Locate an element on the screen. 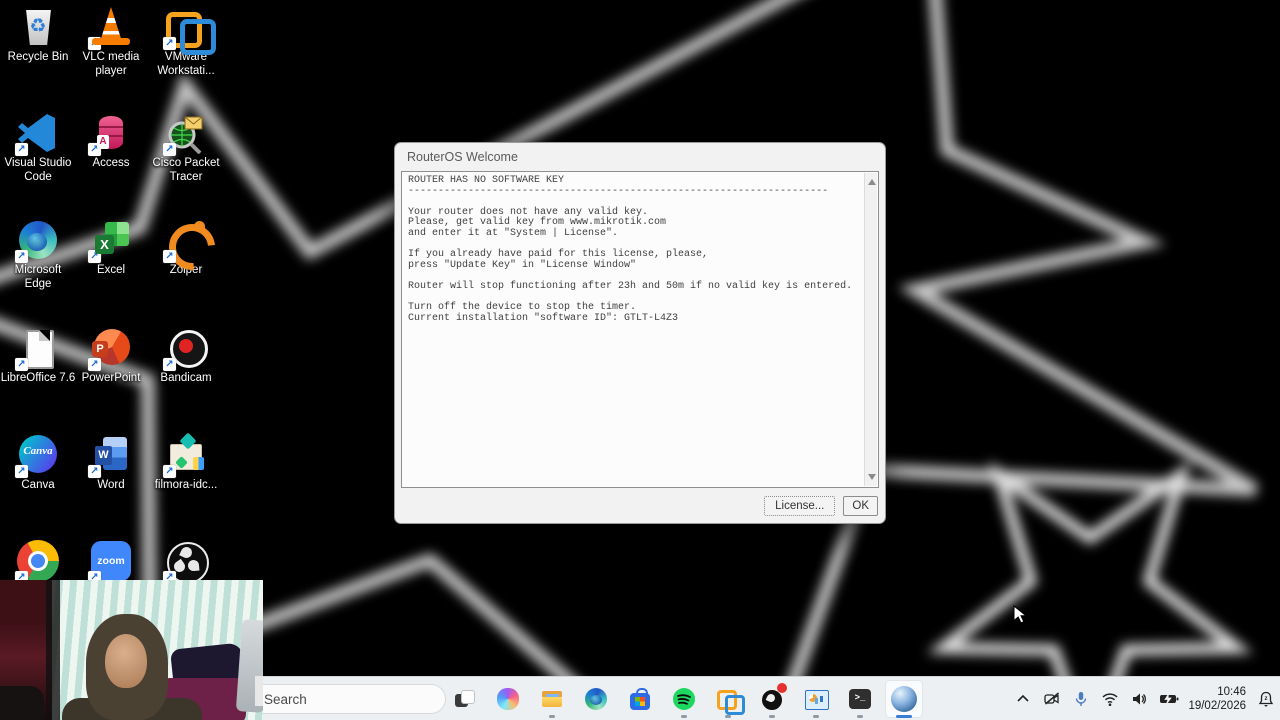  recycle-bin-icon: ♻ is located at coordinates (38, 27).